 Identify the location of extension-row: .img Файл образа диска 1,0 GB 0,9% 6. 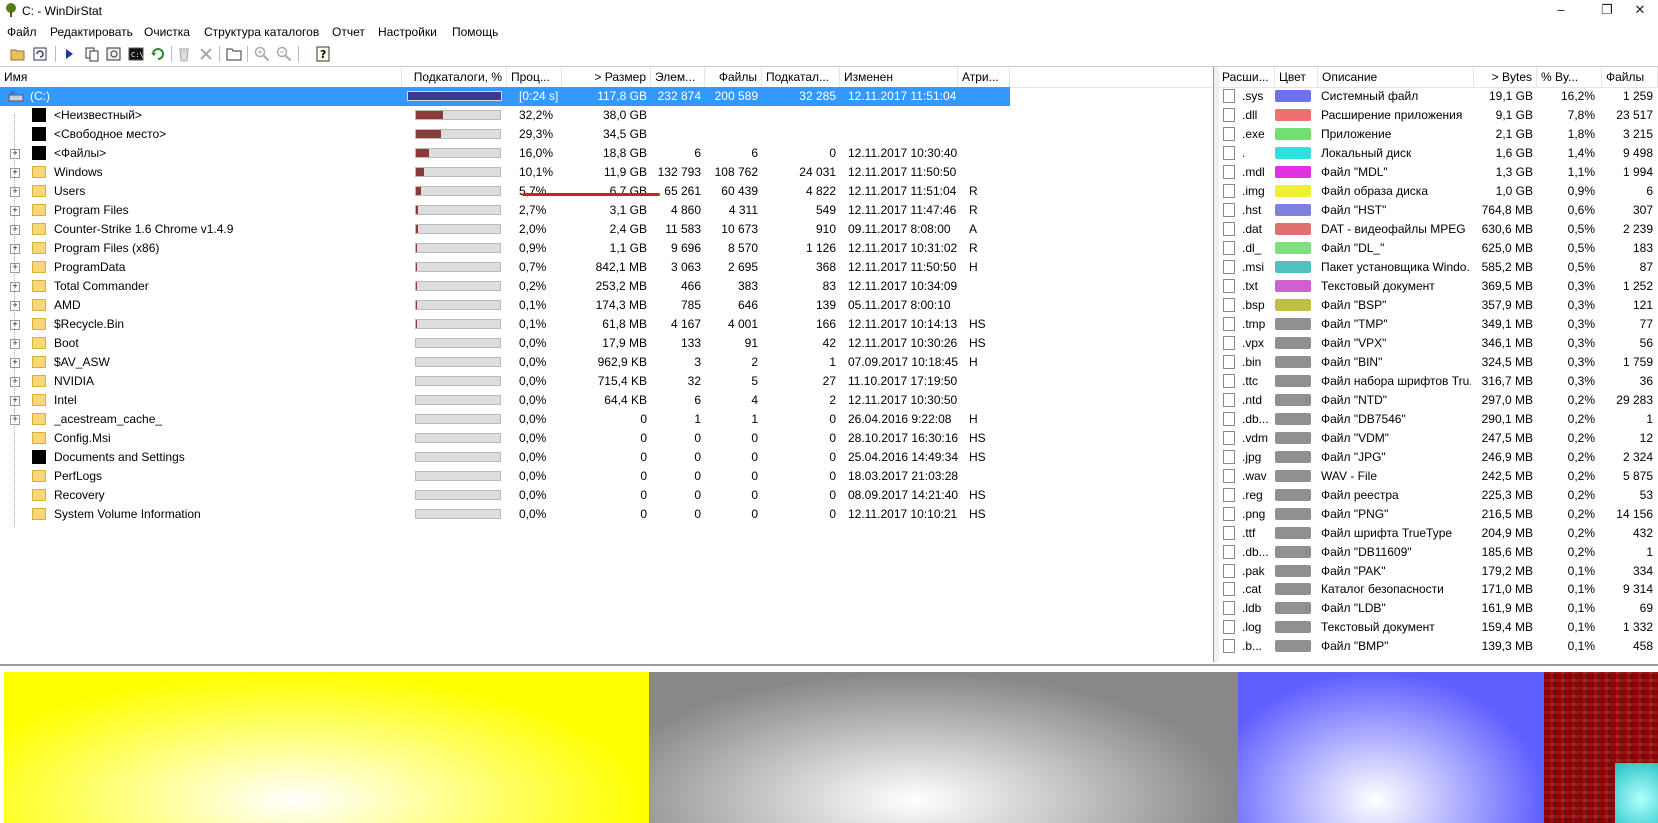
(1438, 191).